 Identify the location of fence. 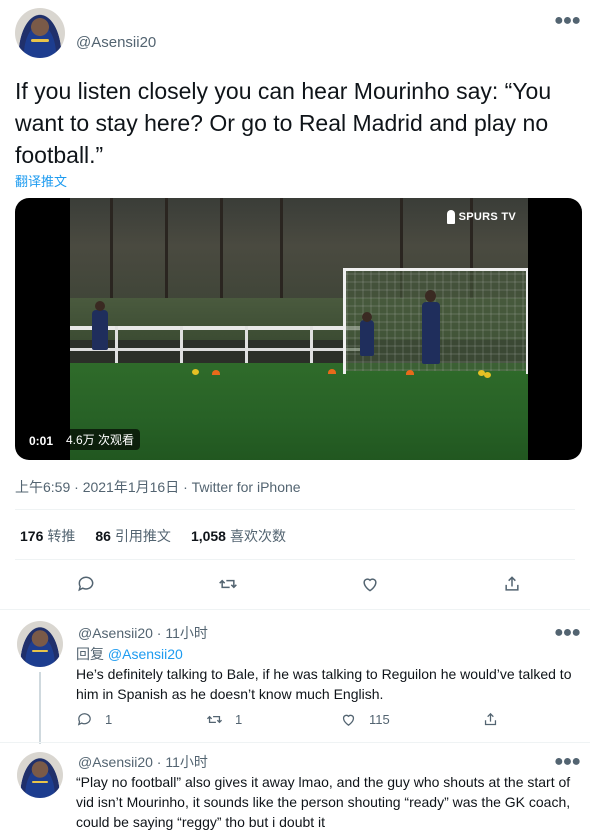
(215, 328).